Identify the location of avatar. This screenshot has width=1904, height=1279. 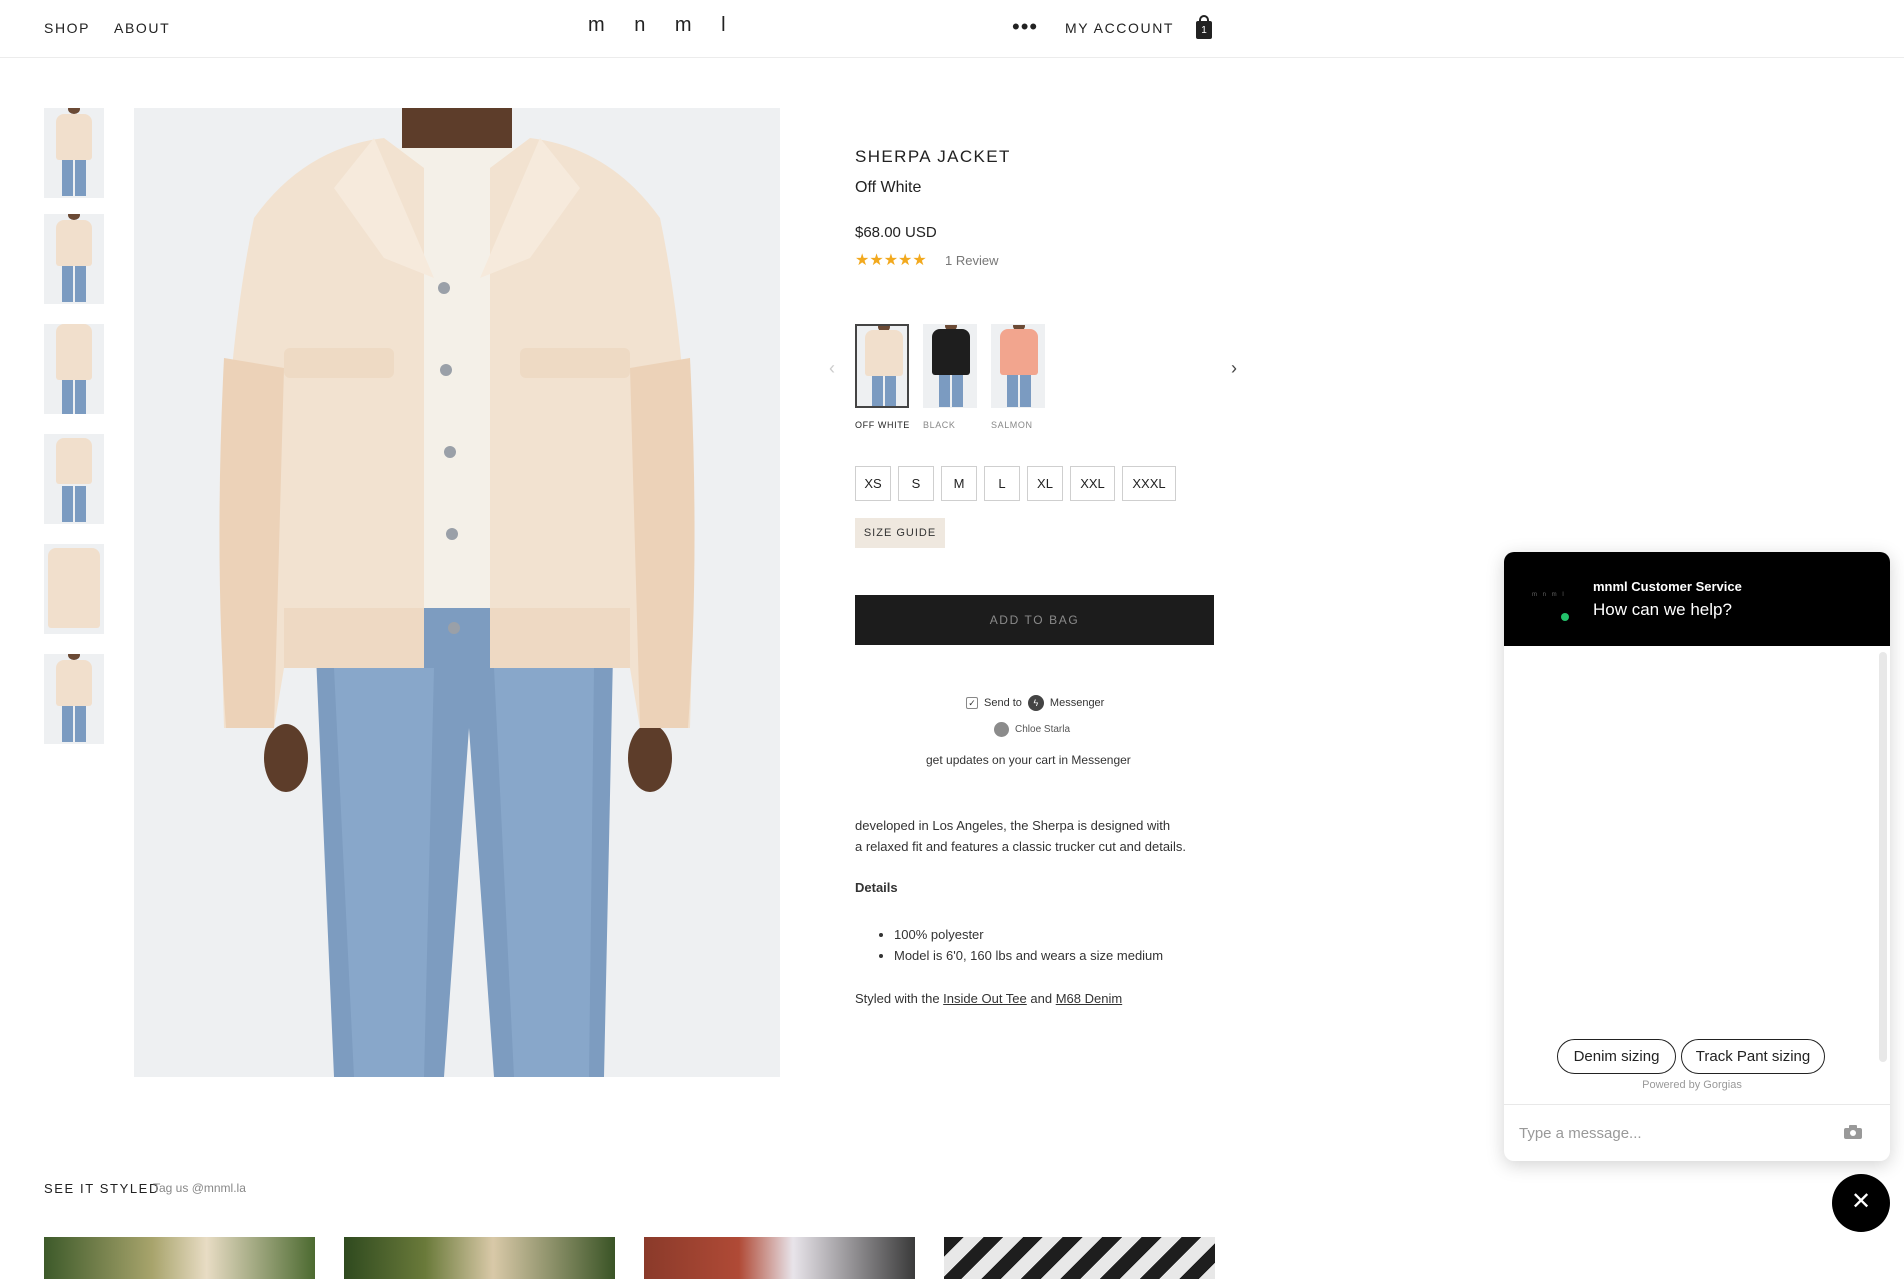
(1001, 729).